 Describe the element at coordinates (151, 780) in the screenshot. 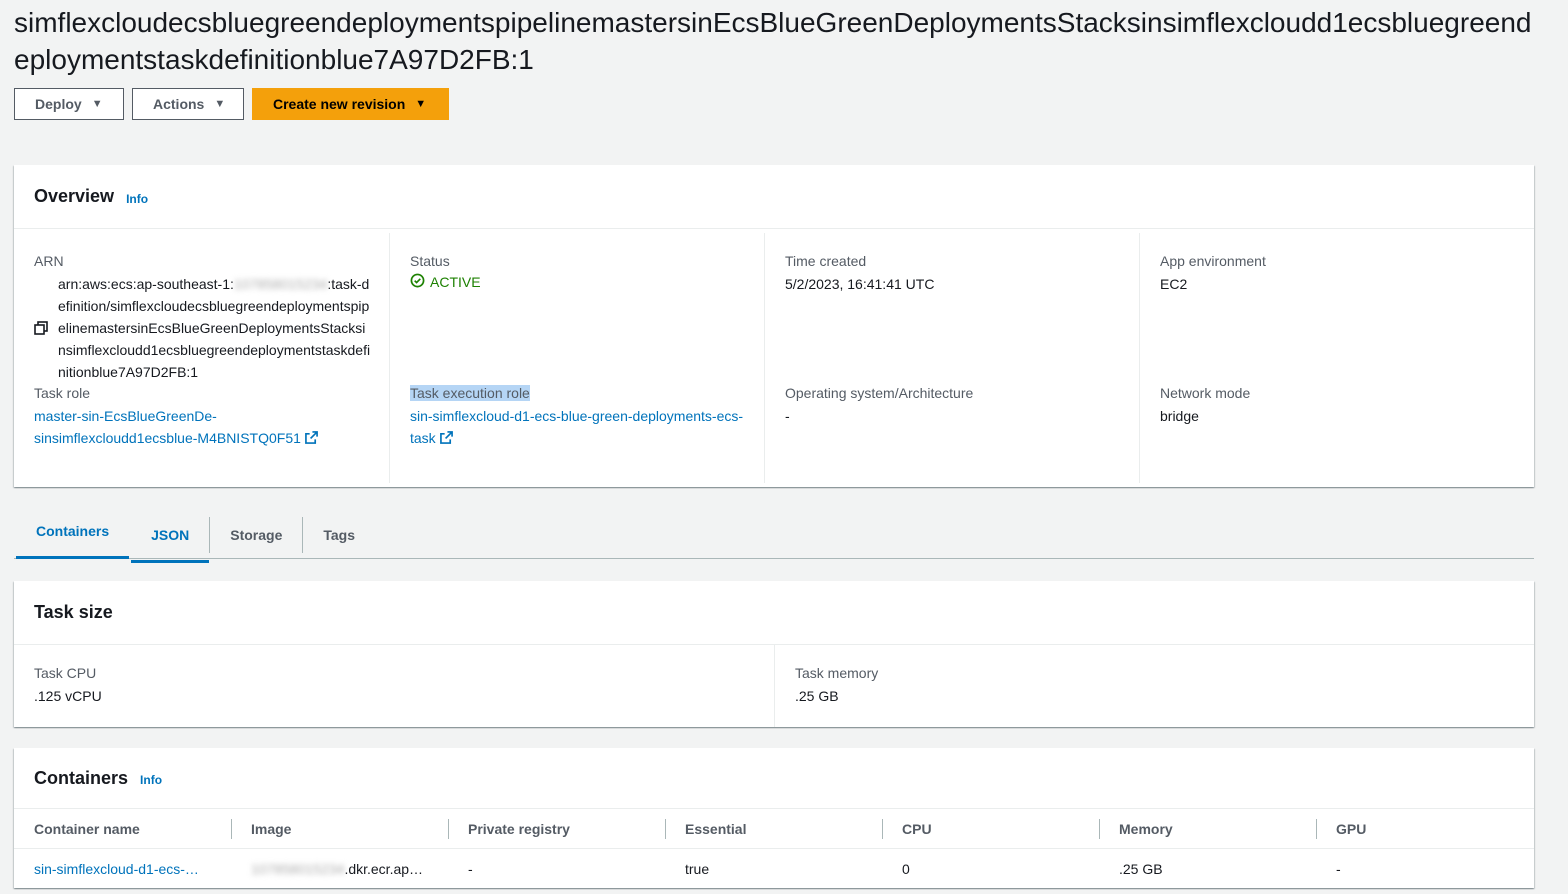

I see `containers-info-link: Info` at that location.